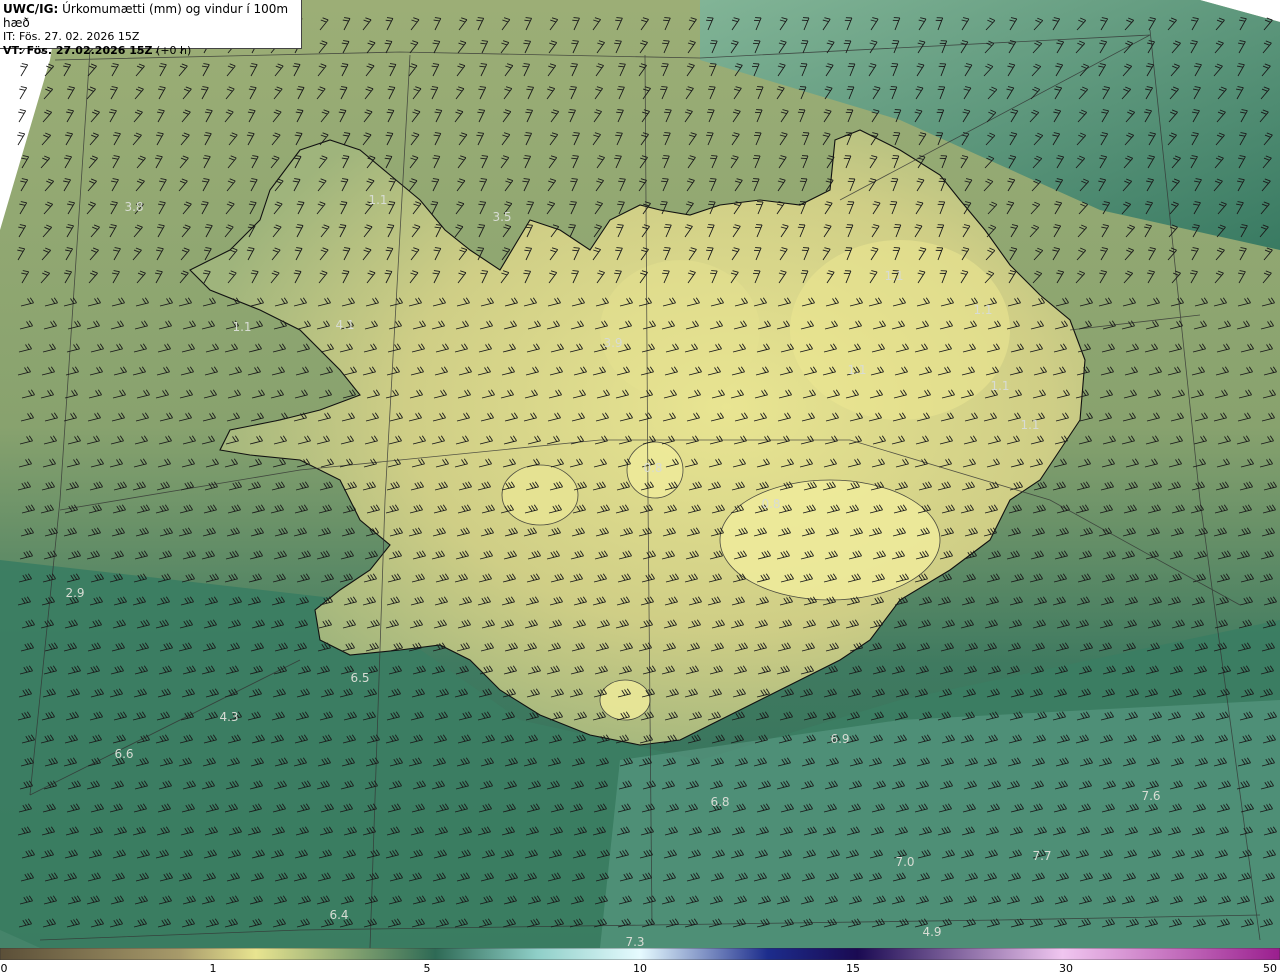  What do you see at coordinates (900, 330) in the screenshot?
I see `northeast-highland` at bounding box center [900, 330].